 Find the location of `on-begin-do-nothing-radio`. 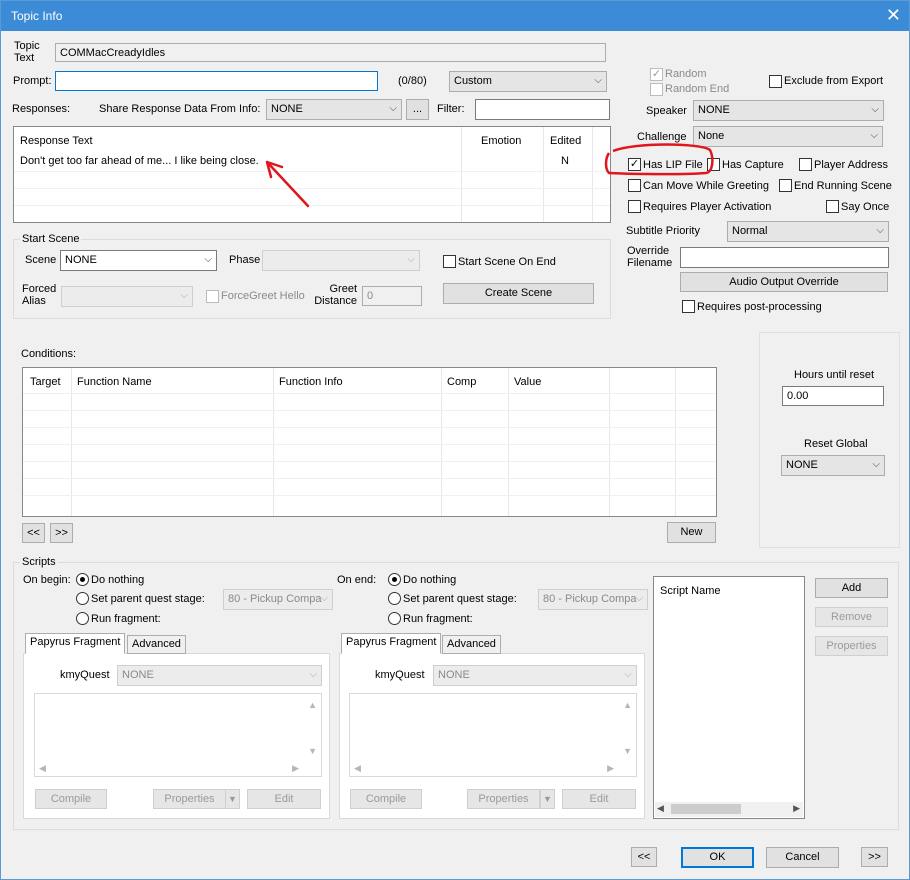

on-begin-do-nothing-radio is located at coordinates (82, 579).